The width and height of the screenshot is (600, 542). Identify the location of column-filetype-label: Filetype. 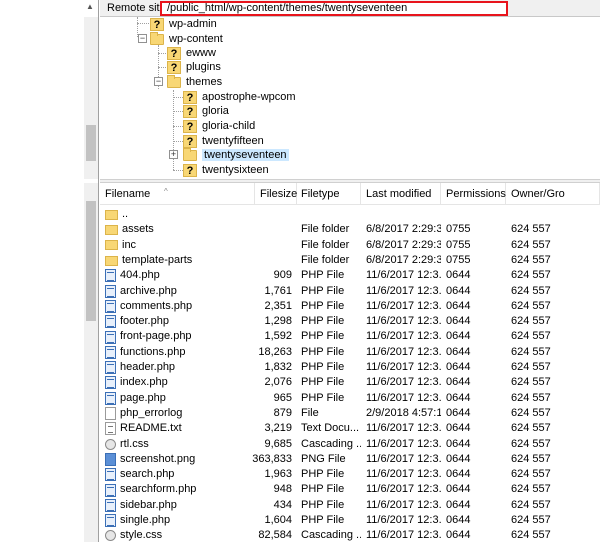
(320, 194).